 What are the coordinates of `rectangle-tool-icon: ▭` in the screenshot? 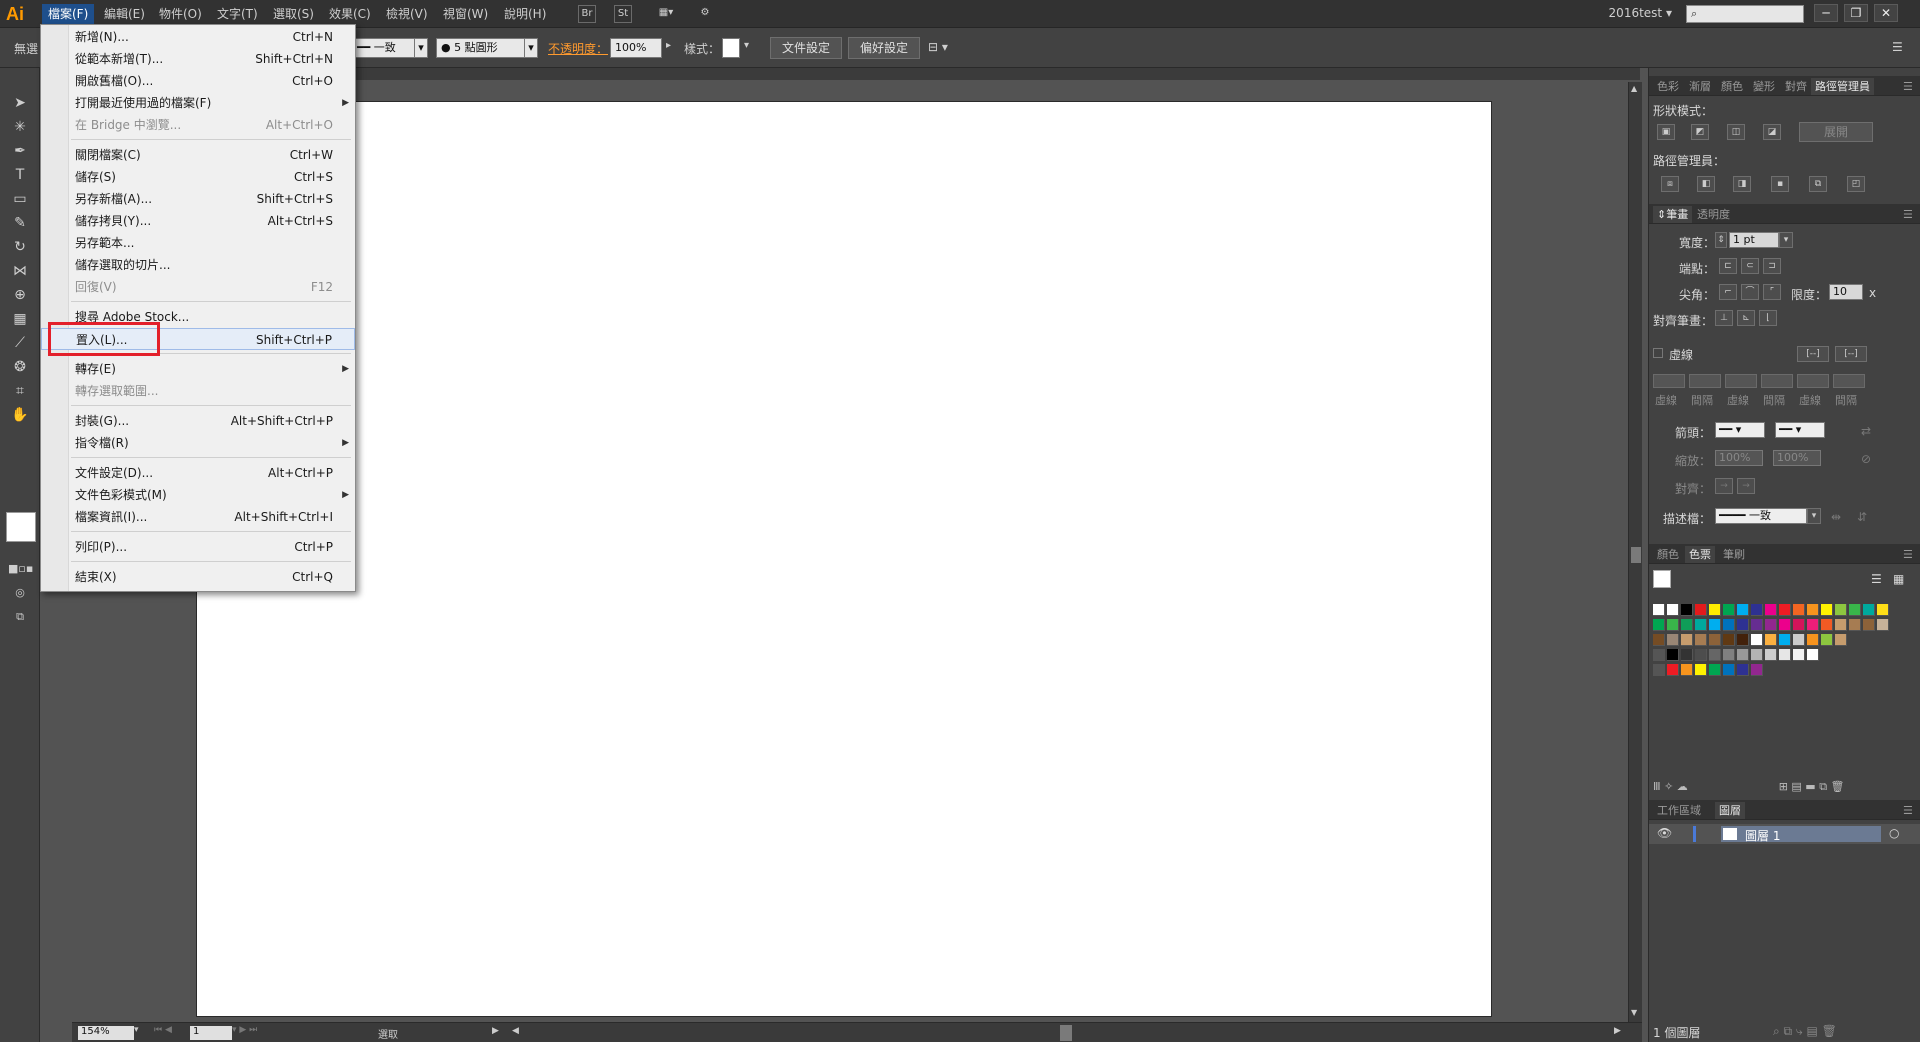 It's located at (20, 199).